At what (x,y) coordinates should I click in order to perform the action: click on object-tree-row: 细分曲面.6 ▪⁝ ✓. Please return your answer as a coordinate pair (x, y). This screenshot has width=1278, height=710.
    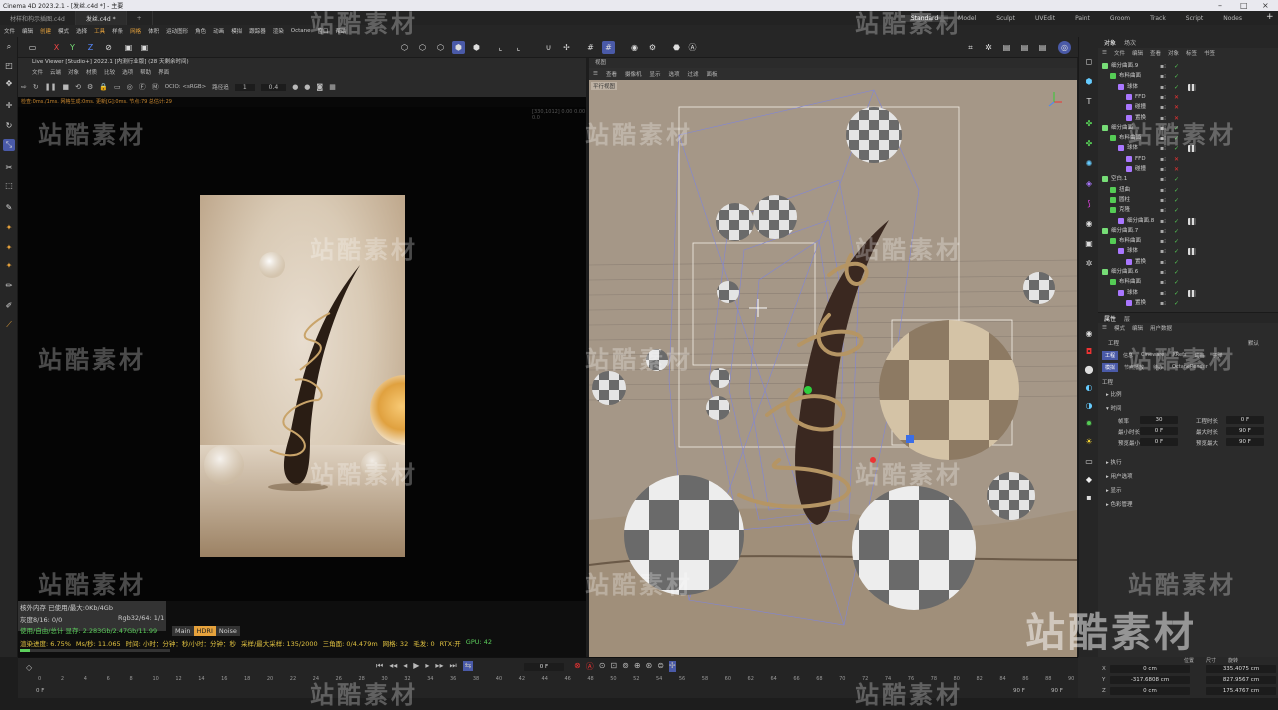
    Looking at the image, I should click on (1188, 272).